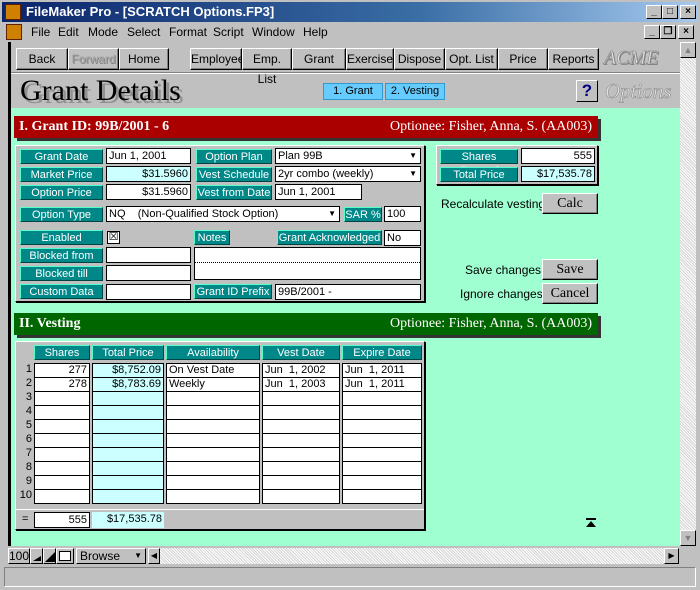  What do you see at coordinates (14, 32) in the screenshot?
I see `document-icon` at bounding box center [14, 32].